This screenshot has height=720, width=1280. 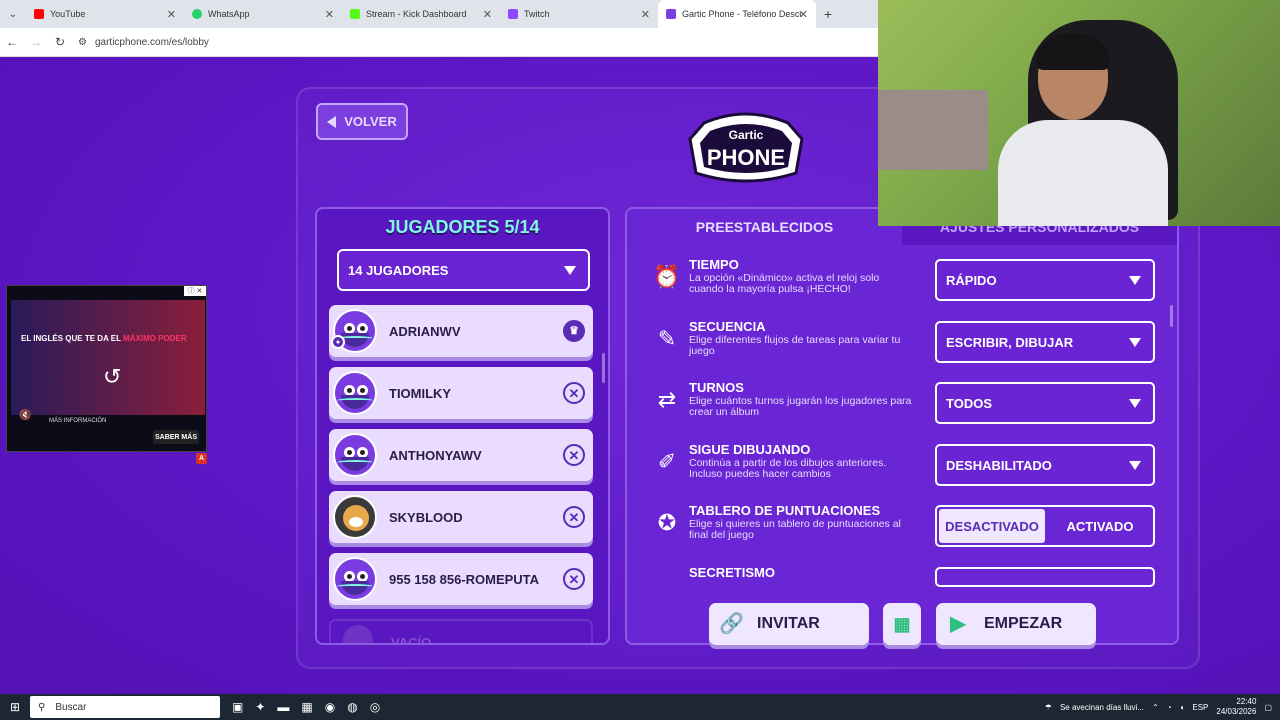 What do you see at coordinates (263, 14) in the screenshot?
I see `tab-whatsapp: WhatsApp ✕` at bounding box center [263, 14].